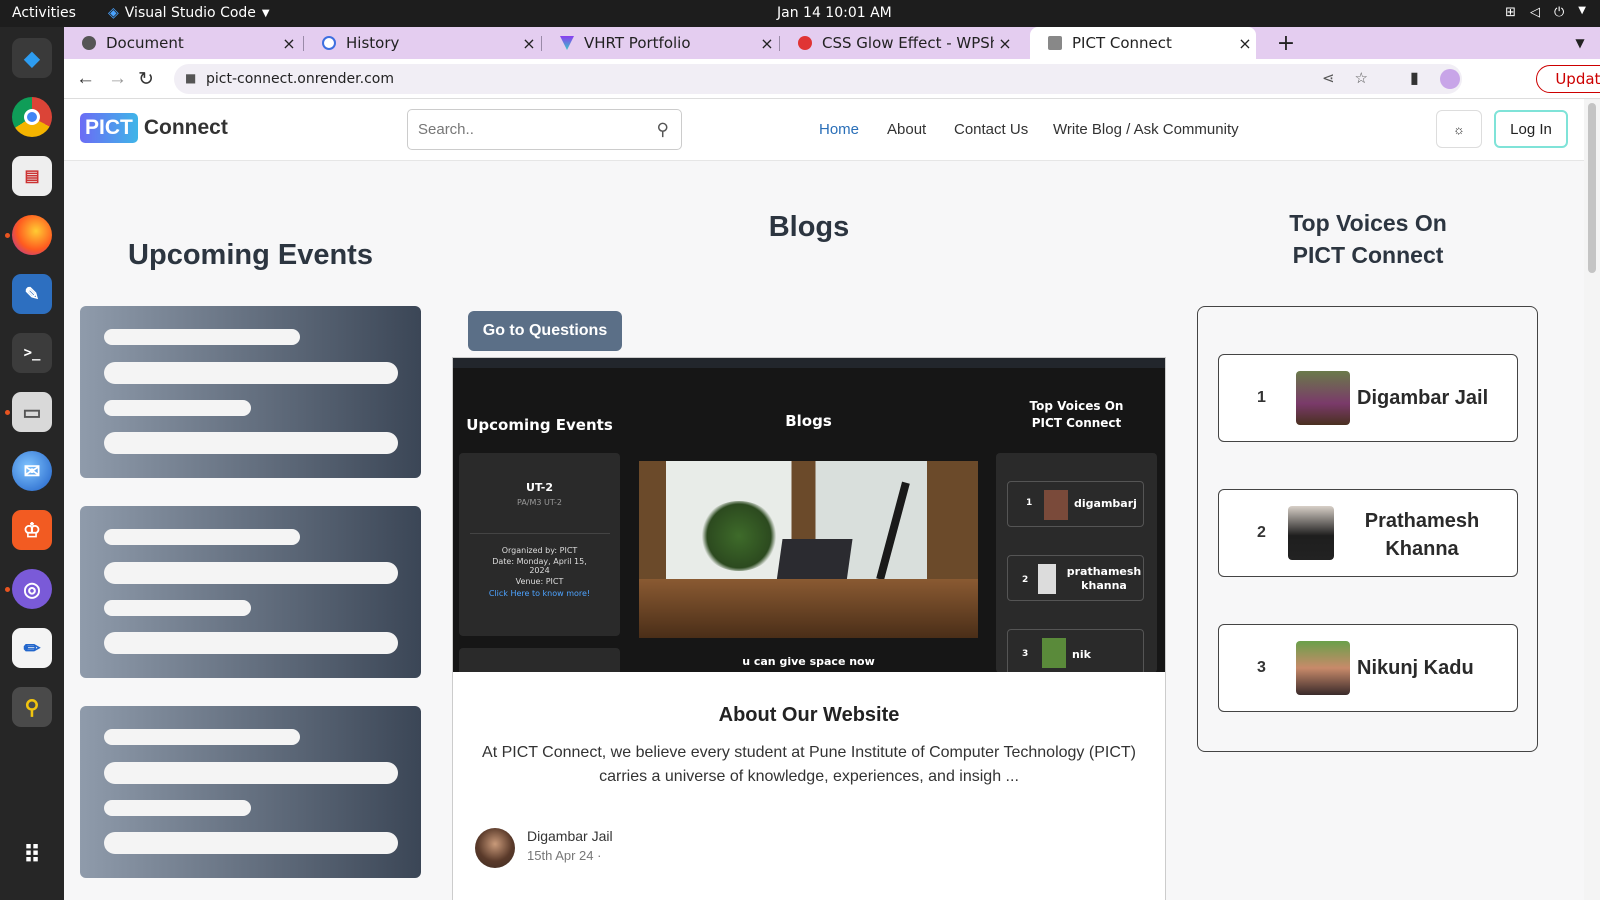 This screenshot has height=900, width=1600. What do you see at coordinates (85, 79) in the screenshot?
I see `back-icon: ←` at bounding box center [85, 79].